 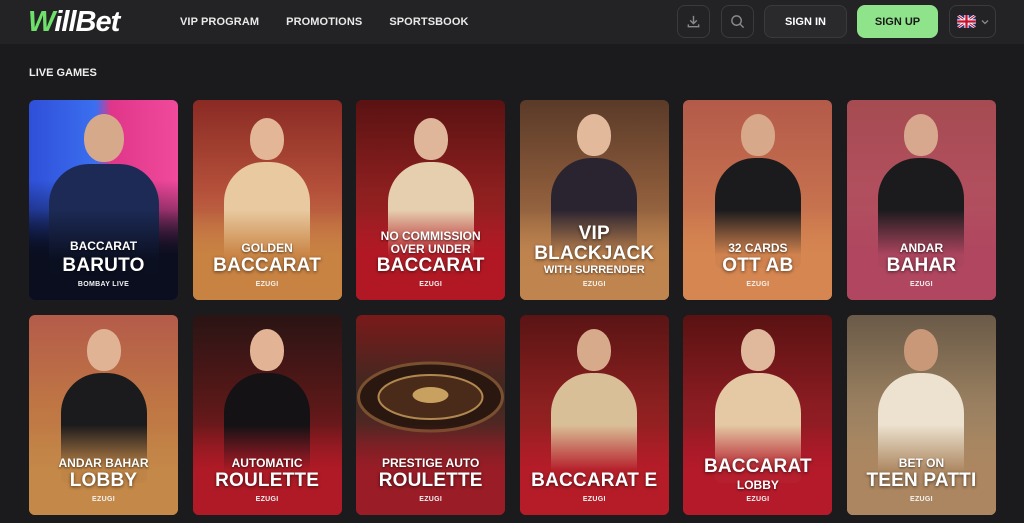 I want to click on game-card-no-commission-baccarat: NO COMMISSION OVER UNDER BACCARAT EZUGI, so click(x=431, y=200).